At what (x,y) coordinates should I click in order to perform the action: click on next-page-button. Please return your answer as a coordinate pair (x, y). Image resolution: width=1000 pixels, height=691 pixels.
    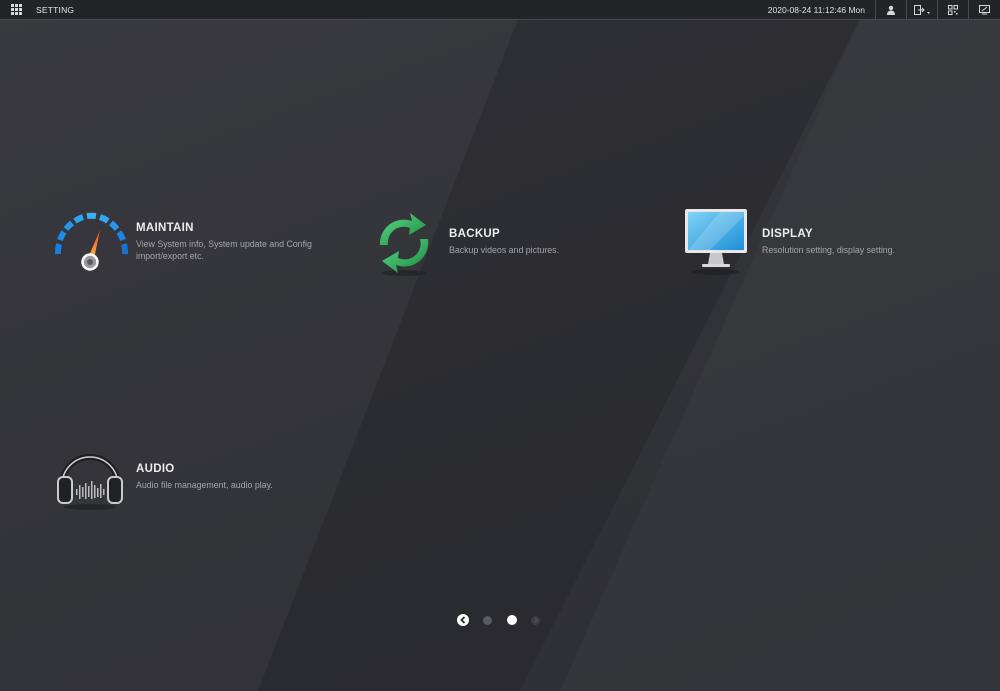
    Looking at the image, I should click on (535, 620).